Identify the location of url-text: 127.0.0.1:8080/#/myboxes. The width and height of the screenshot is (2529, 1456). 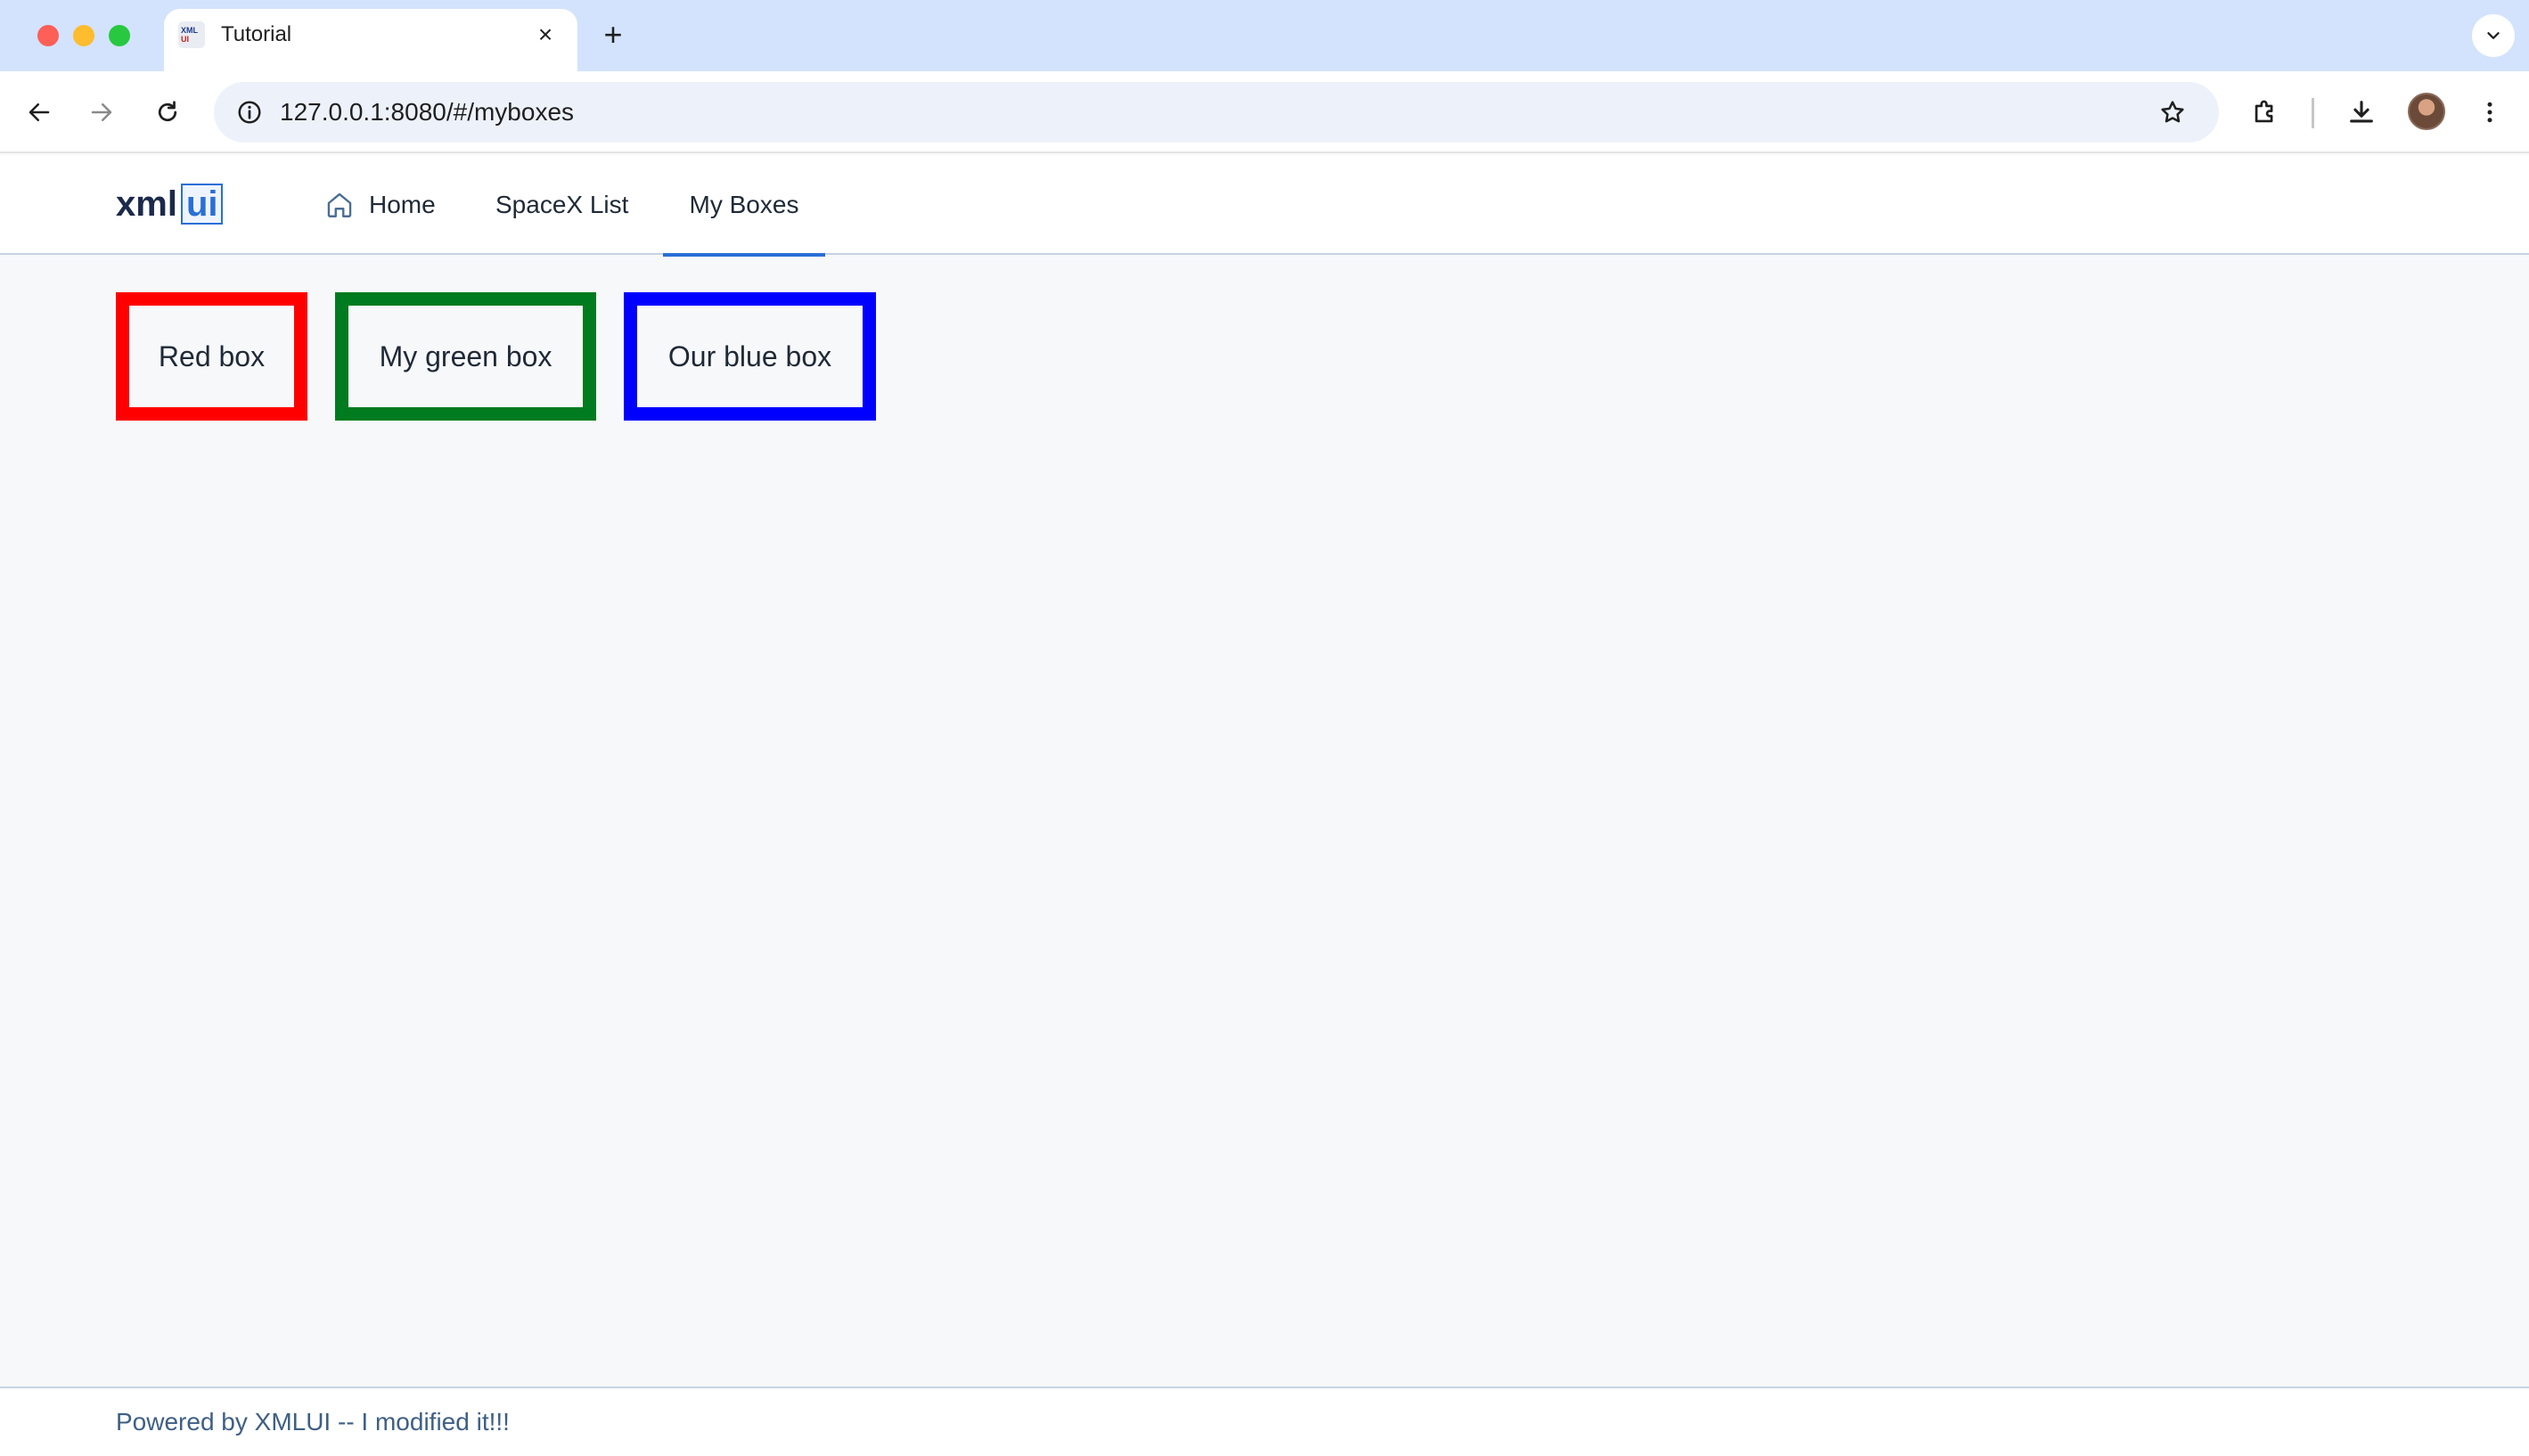
(427, 112).